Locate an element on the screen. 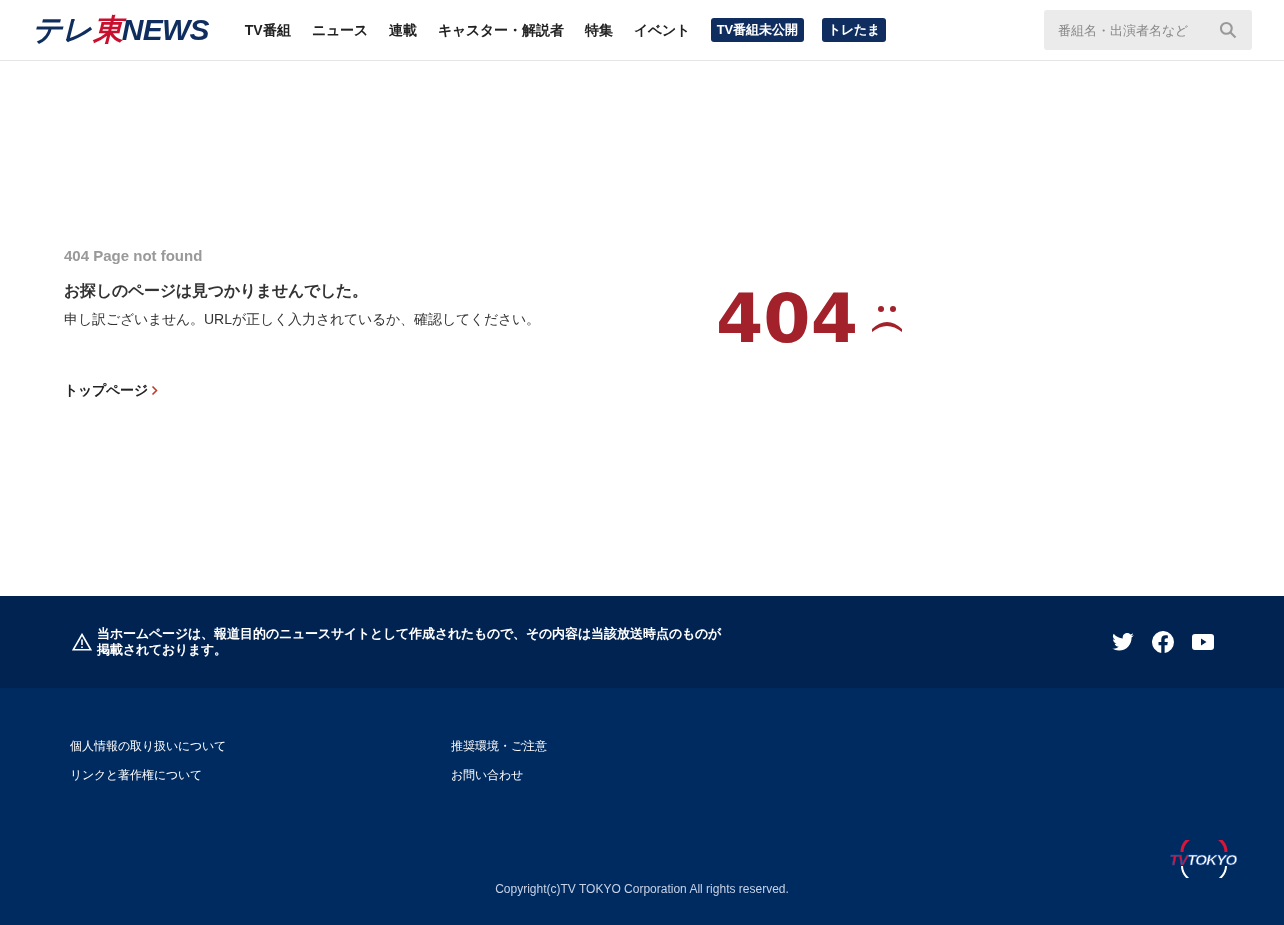  nav-link: イベント is located at coordinates (661, 30).